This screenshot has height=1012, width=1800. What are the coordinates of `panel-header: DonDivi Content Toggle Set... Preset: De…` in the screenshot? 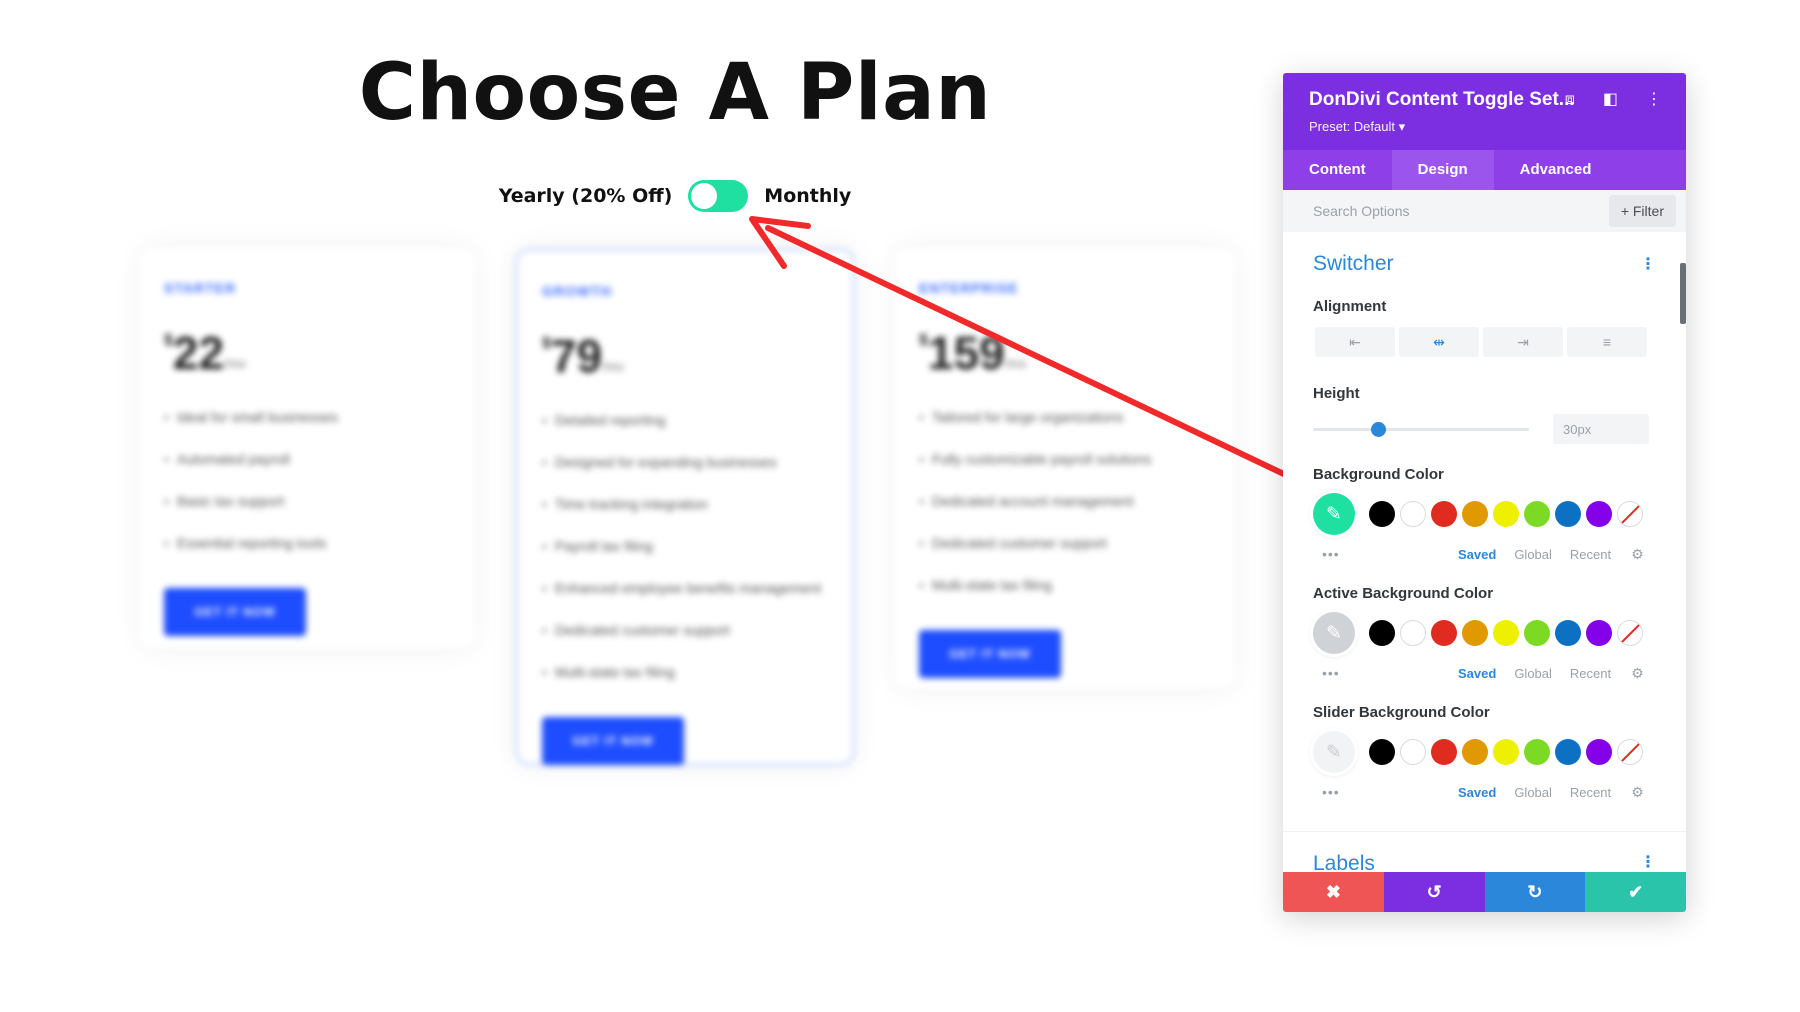 It's located at (1484, 111).